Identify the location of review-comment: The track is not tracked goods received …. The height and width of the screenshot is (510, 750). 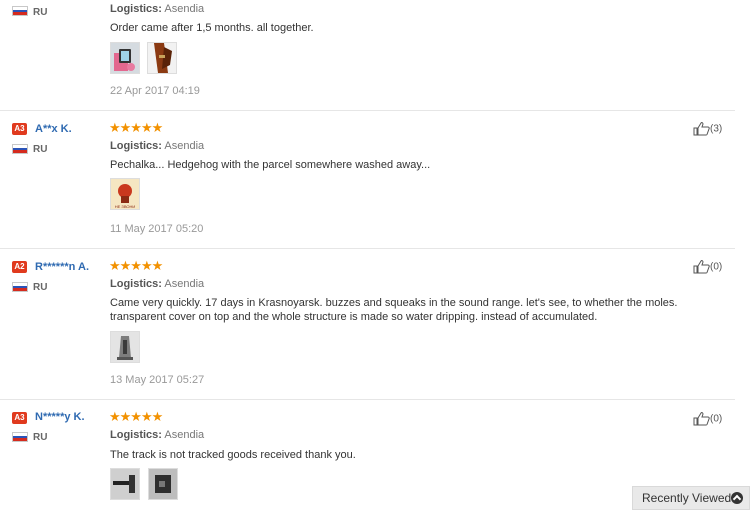
(233, 455).